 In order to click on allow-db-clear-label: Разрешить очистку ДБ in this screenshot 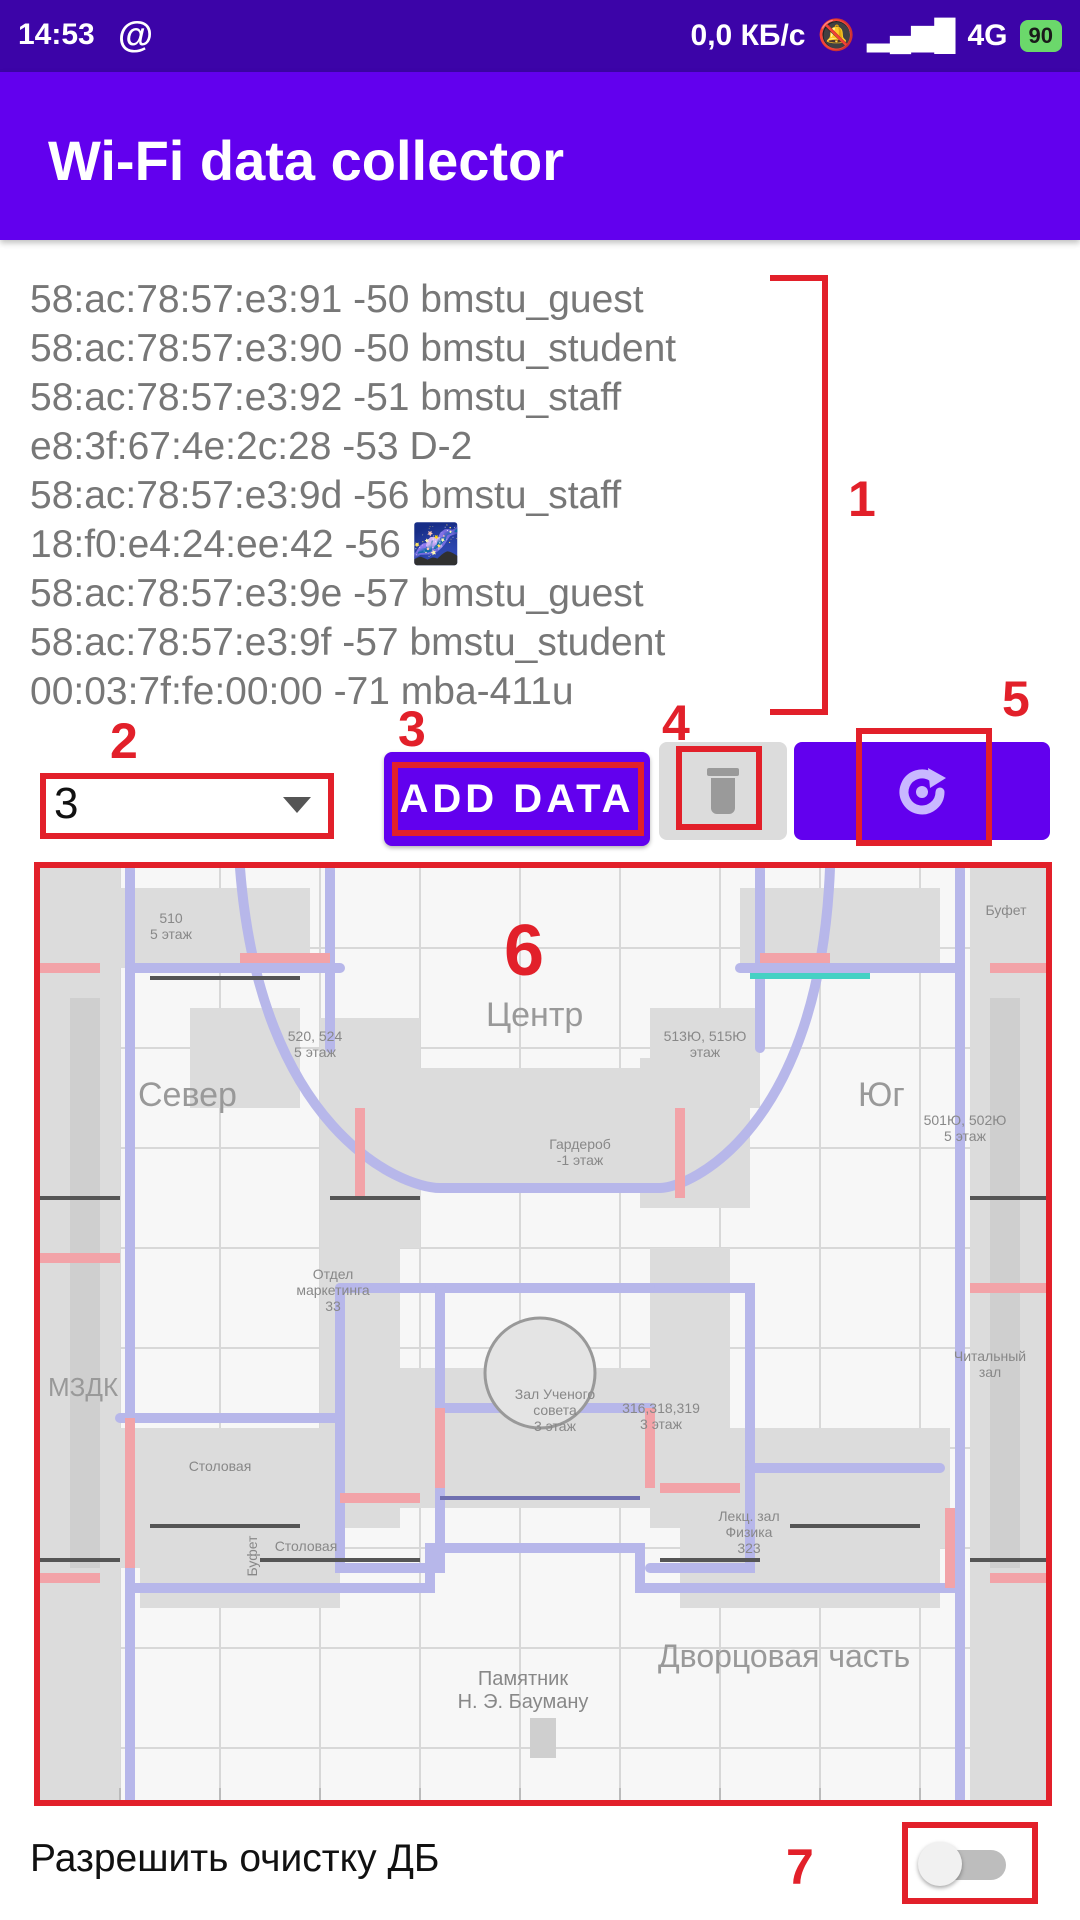, I will do `click(235, 1858)`.